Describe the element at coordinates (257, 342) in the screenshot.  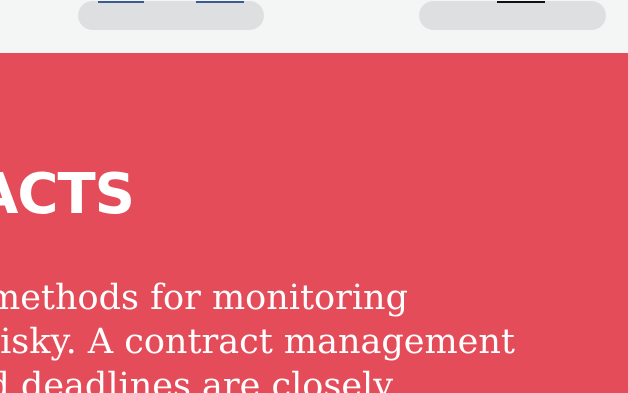
I see `body-line: isky. A contract management` at that location.